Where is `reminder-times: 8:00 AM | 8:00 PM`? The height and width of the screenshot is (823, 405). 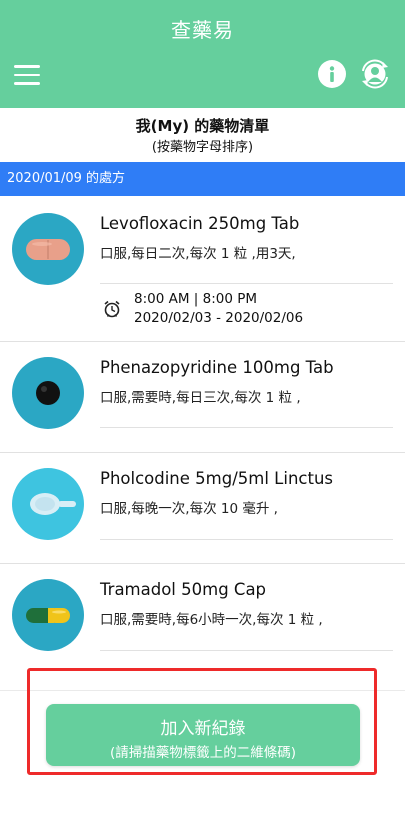 reminder-times: 8:00 AM | 8:00 PM is located at coordinates (196, 299).